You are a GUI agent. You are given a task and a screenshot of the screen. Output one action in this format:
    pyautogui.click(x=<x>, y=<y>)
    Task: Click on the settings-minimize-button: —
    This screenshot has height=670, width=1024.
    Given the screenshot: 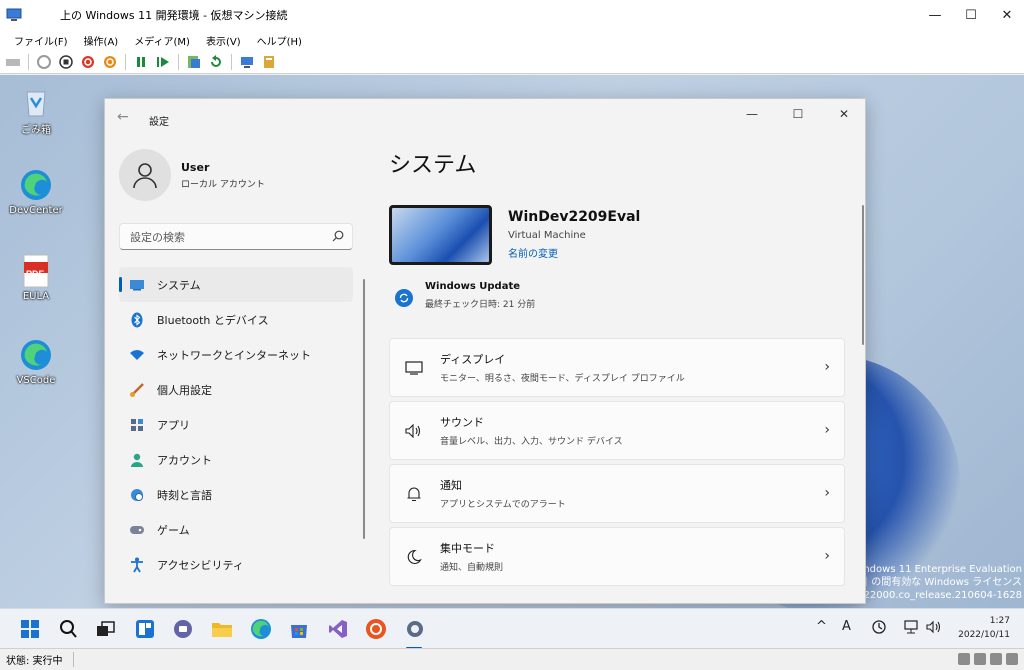 What is the action you would take?
    pyautogui.click(x=752, y=114)
    